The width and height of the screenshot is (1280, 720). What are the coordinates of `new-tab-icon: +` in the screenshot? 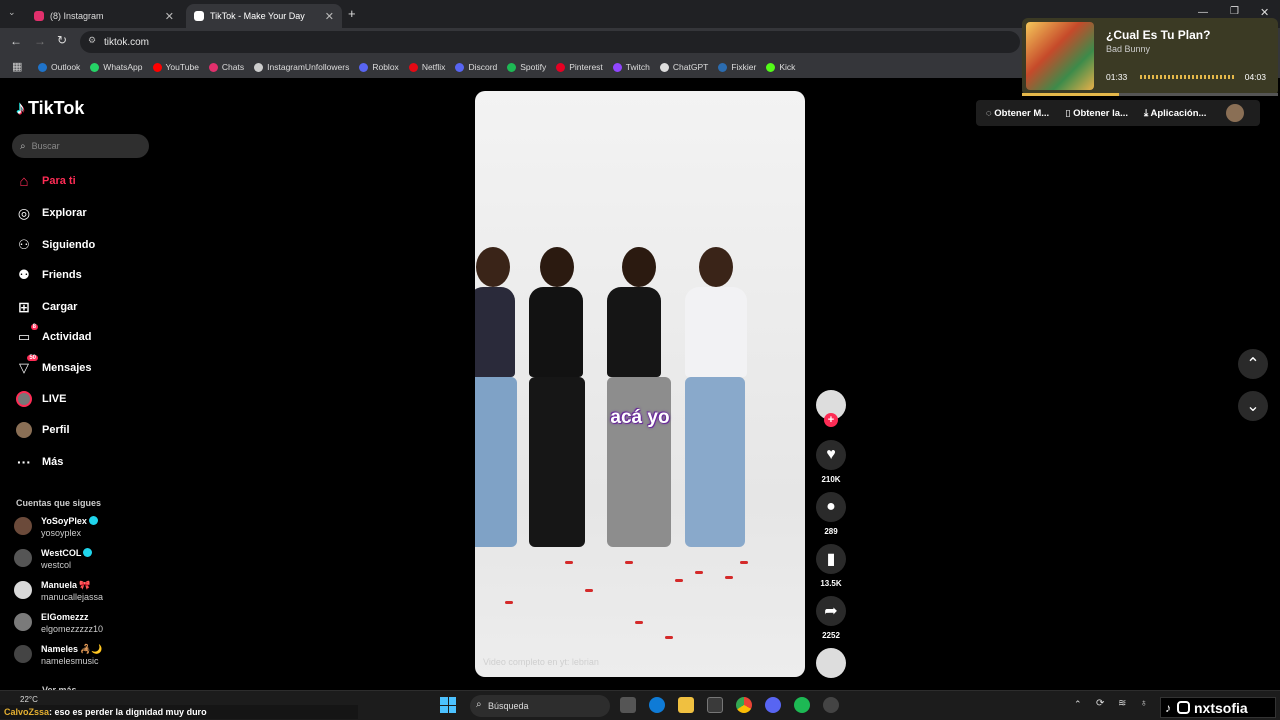 It's located at (352, 13).